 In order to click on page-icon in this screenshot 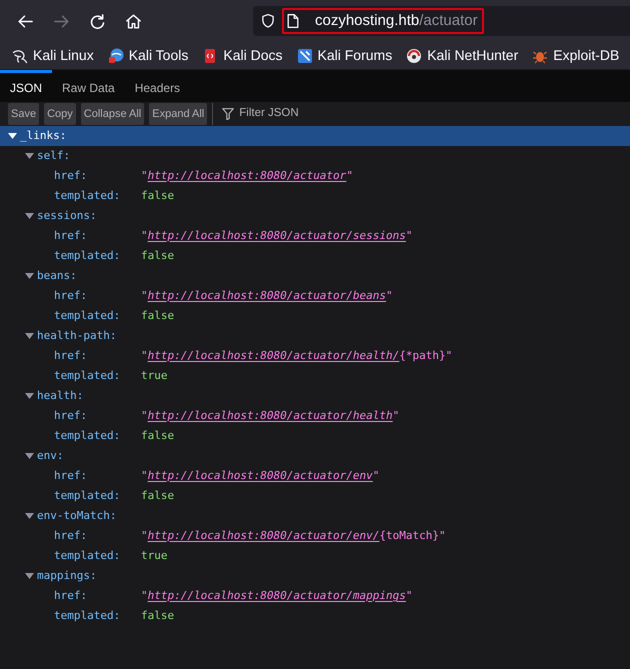, I will do `click(293, 21)`.